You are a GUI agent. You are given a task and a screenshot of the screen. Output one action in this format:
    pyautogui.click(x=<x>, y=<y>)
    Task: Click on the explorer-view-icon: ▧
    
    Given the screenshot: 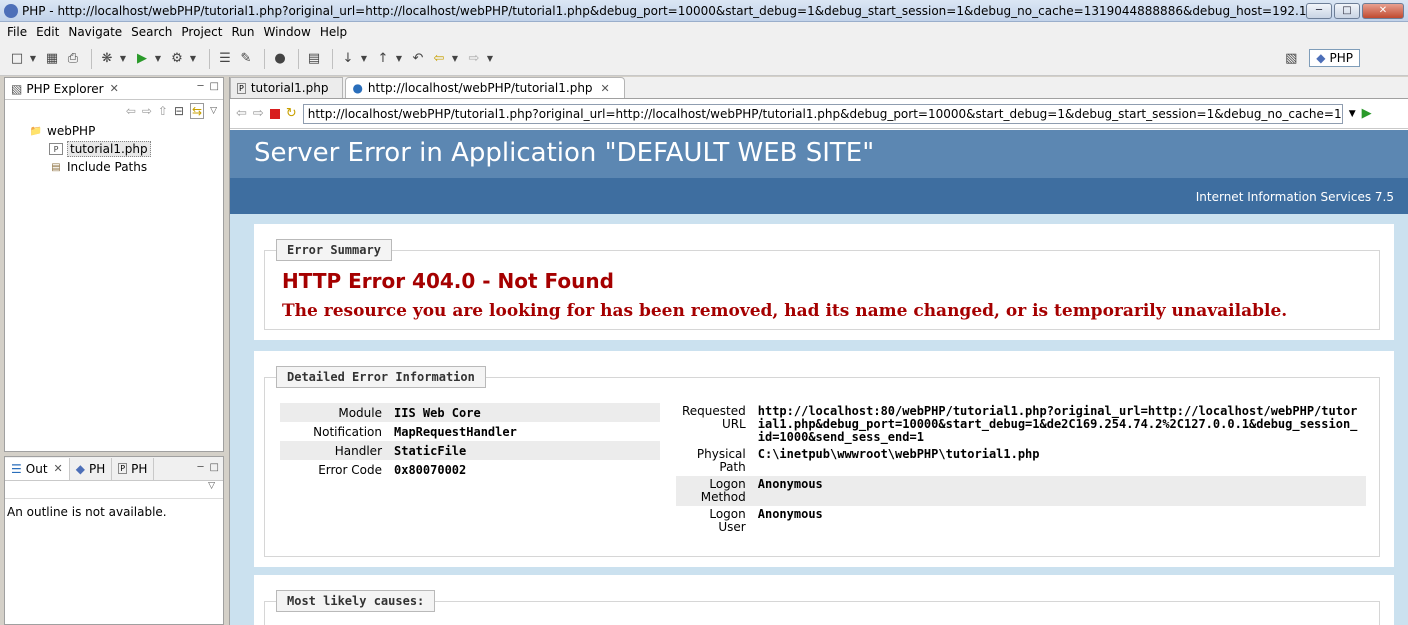 What is the action you would take?
    pyautogui.click(x=17, y=88)
    